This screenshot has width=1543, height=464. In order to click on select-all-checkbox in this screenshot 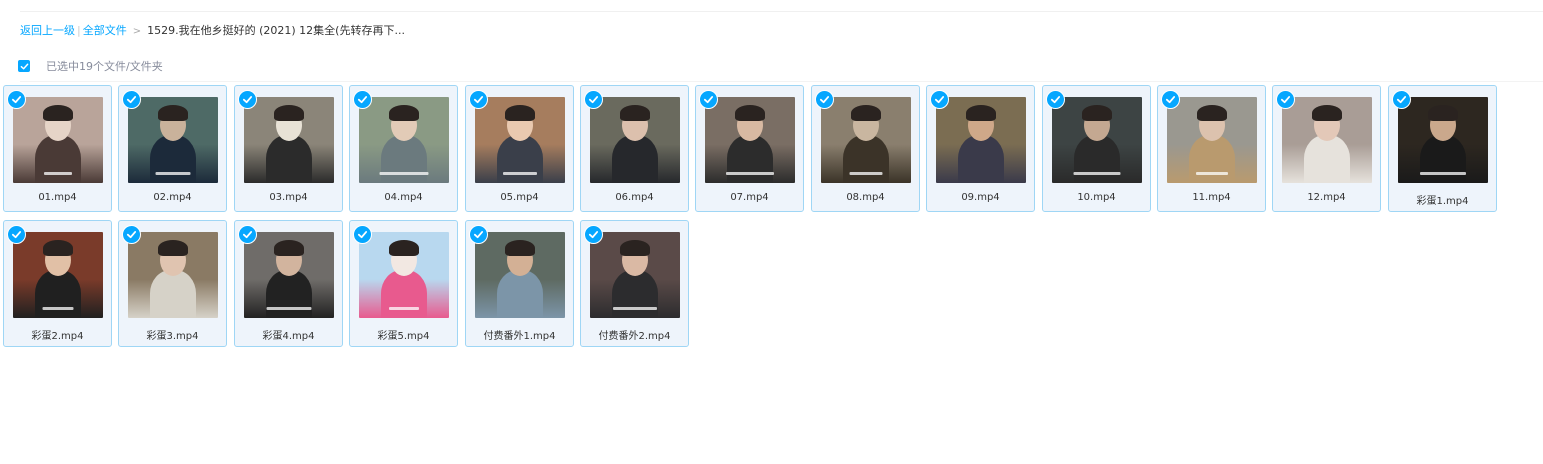, I will do `click(24, 66)`.